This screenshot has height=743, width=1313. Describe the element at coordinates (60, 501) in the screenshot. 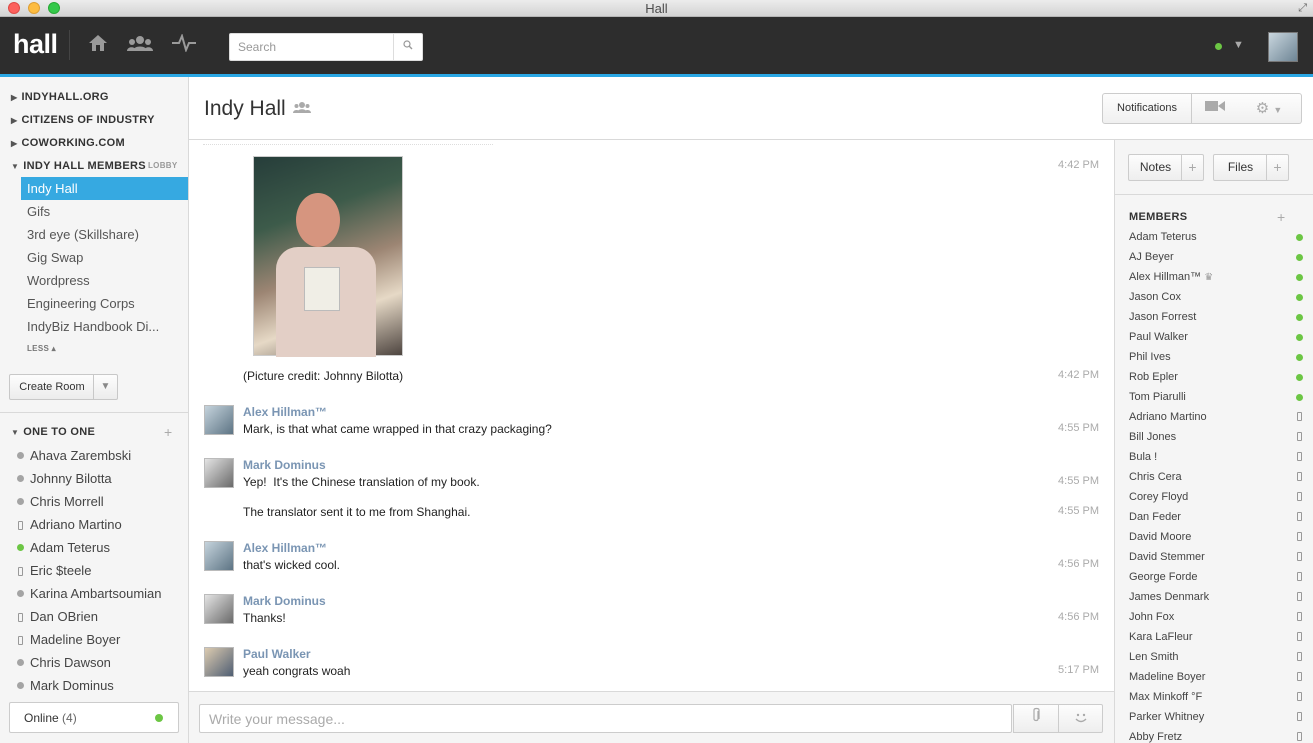

I see `one-to-one-person: Chris Morrell` at that location.